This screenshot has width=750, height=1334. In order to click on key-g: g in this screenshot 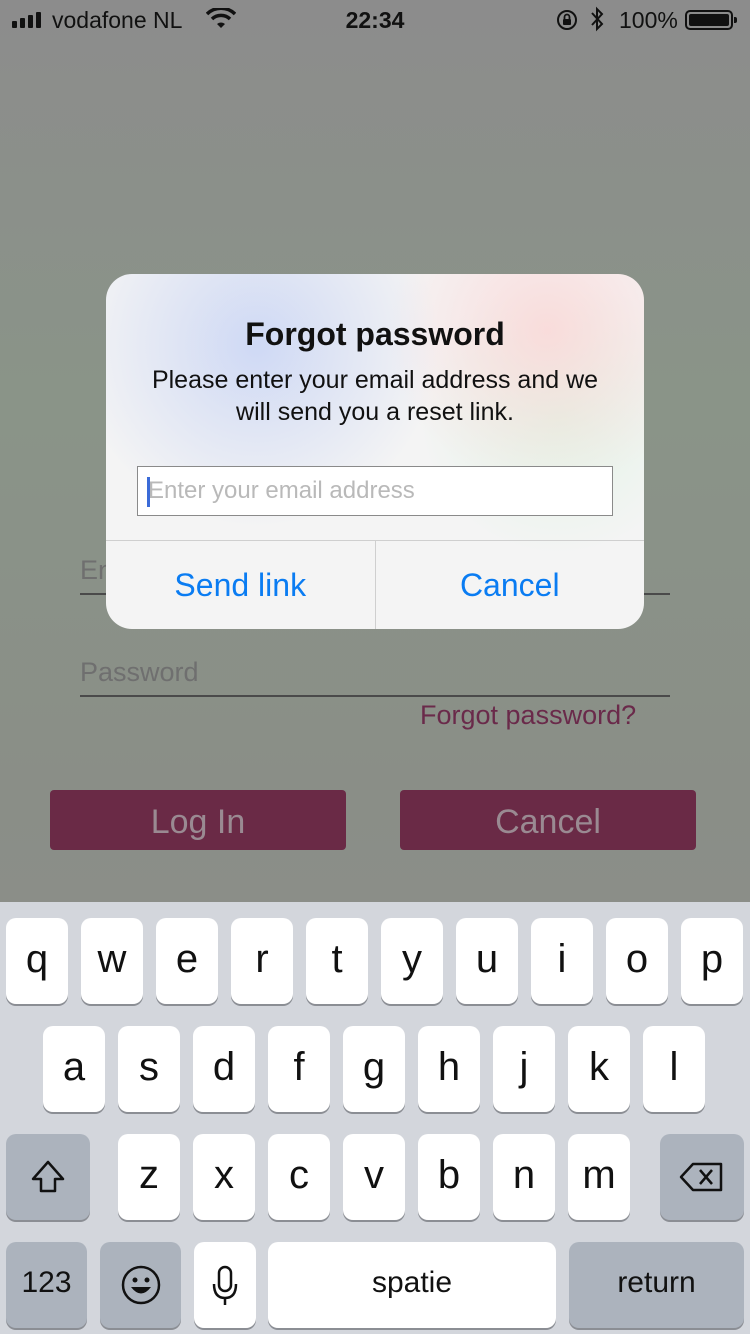, I will do `click(374, 1069)`.